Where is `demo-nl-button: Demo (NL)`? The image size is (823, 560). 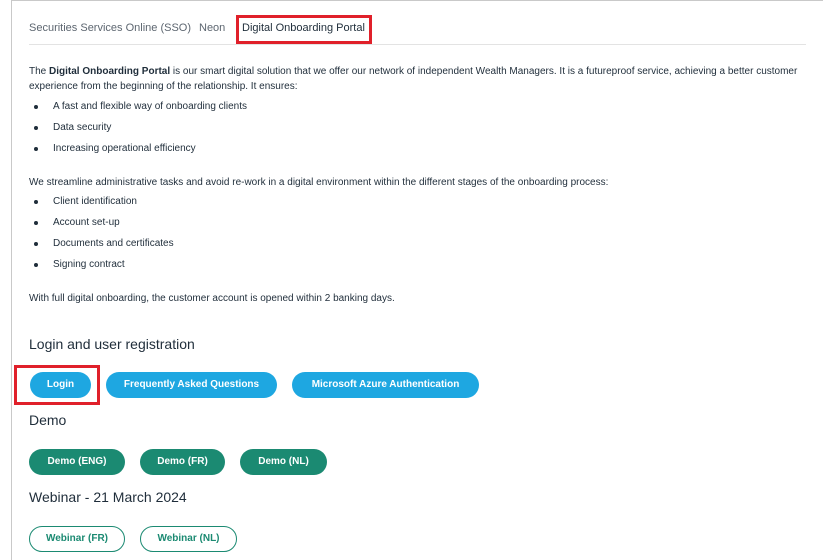 demo-nl-button: Demo (NL) is located at coordinates (283, 462).